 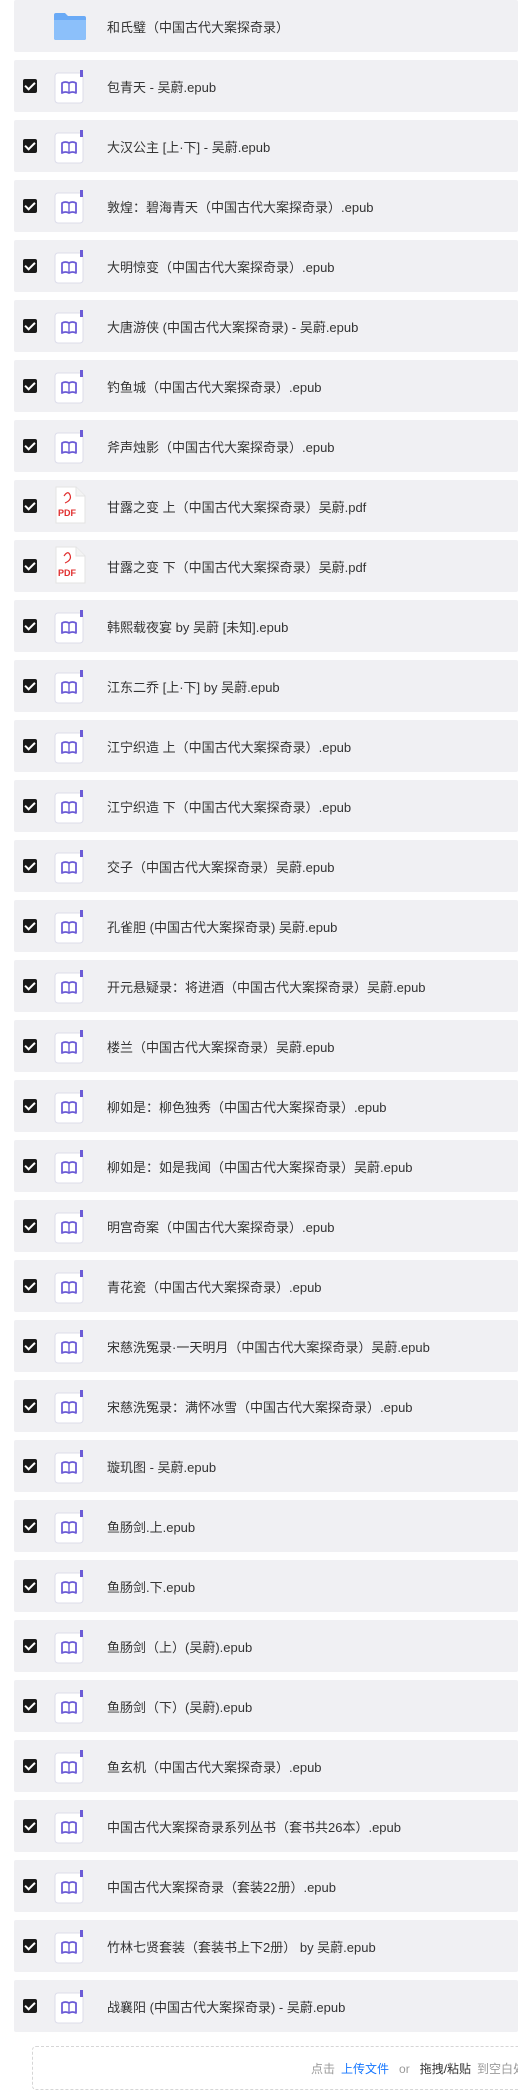 What do you see at coordinates (189, 147) in the screenshot?
I see `file-name: 大汉公主 [上·下] - 吴蔚.epub` at bounding box center [189, 147].